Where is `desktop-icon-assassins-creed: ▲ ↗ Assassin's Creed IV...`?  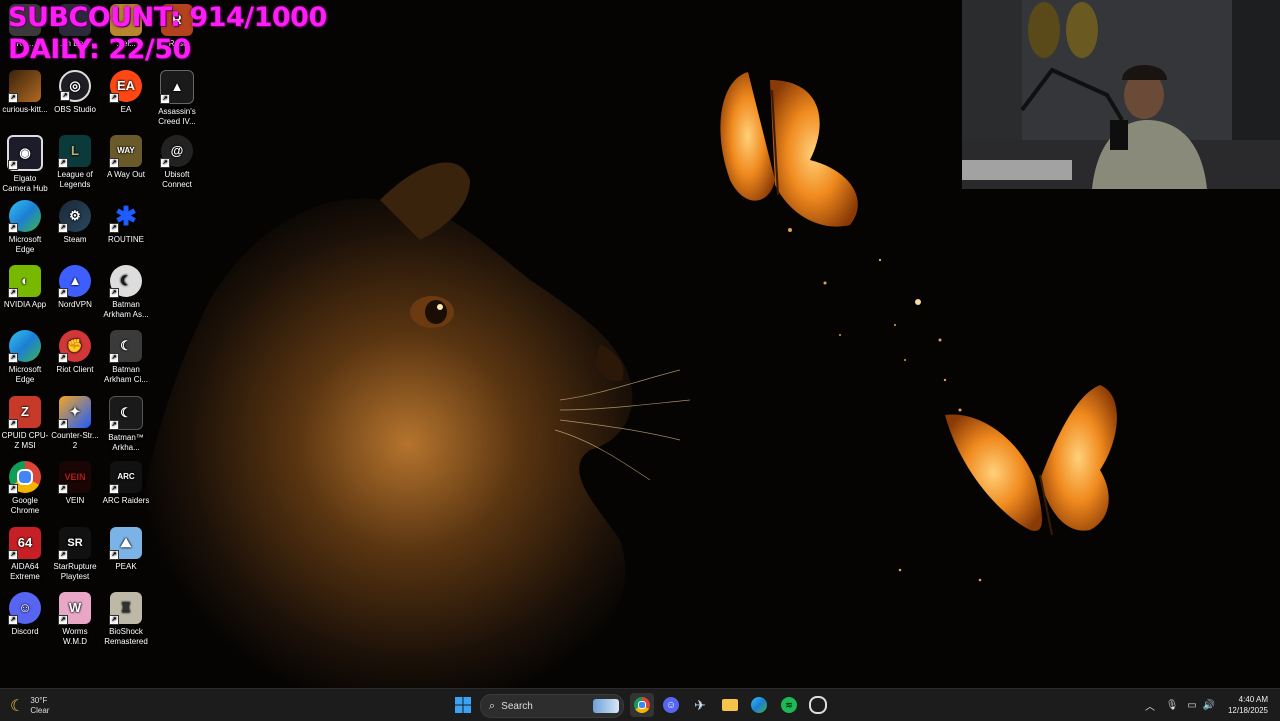 desktop-icon-assassins-creed: ▲ ↗ Assassin's Creed IV... is located at coordinates (177, 98).